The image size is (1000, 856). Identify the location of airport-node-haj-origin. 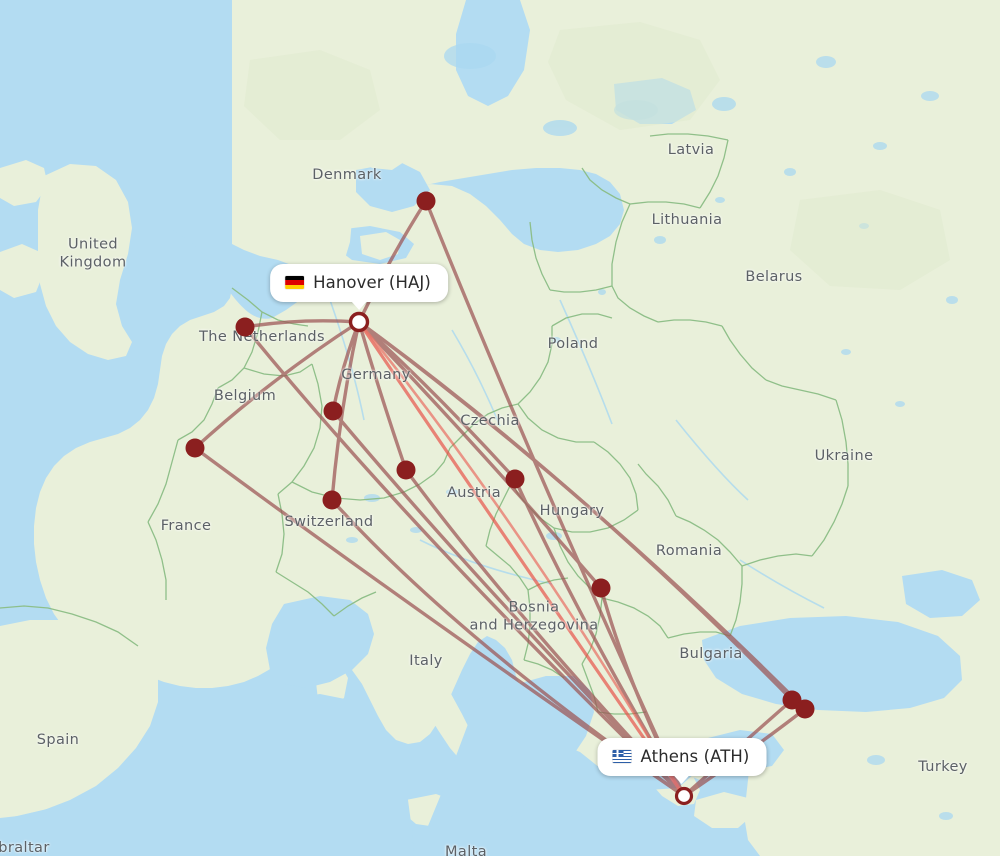
(359, 322).